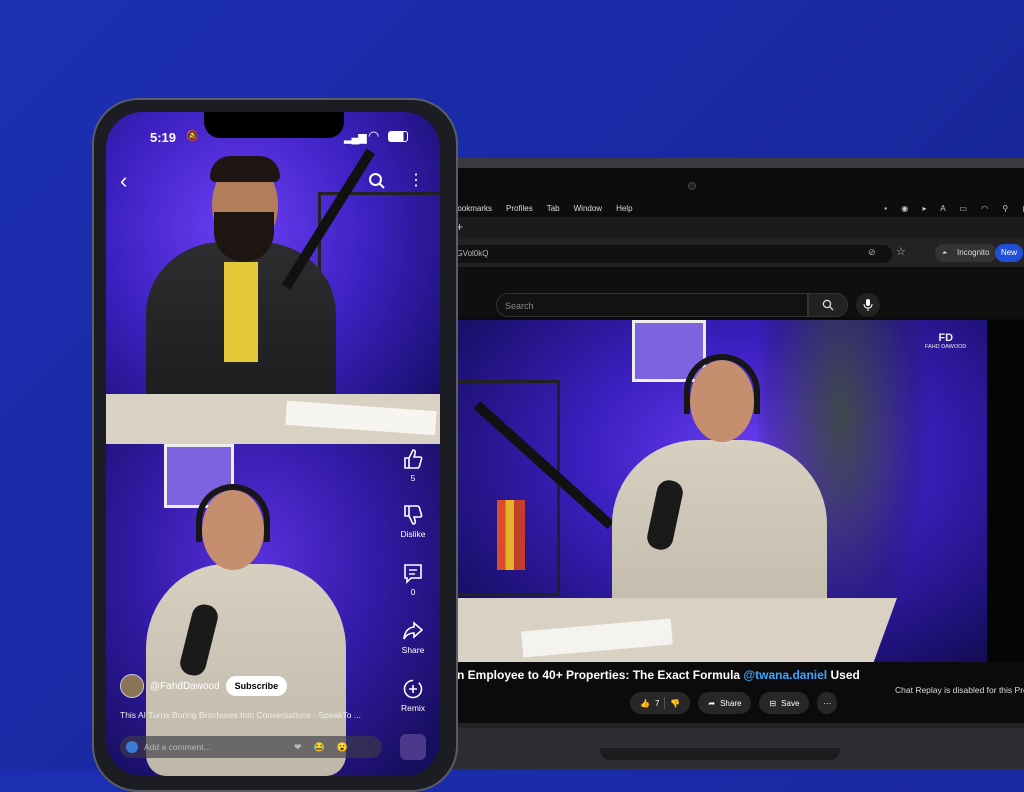 The image size is (1024, 792). Describe the element at coordinates (671, 254) in the screenshot. I see `url-field: oGVol0kQ` at that location.